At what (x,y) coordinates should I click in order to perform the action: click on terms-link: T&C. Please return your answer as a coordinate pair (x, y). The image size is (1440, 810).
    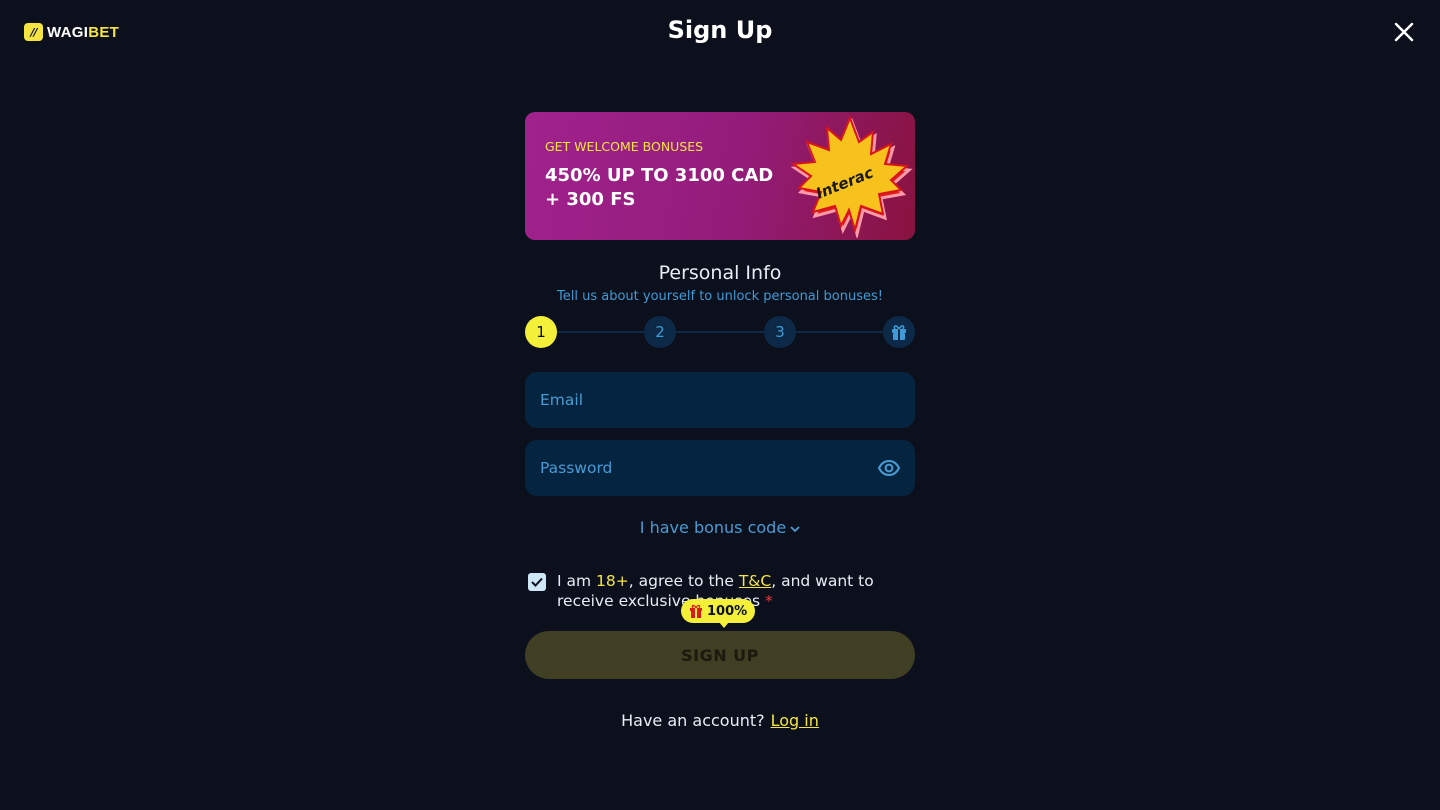
    Looking at the image, I should click on (755, 581).